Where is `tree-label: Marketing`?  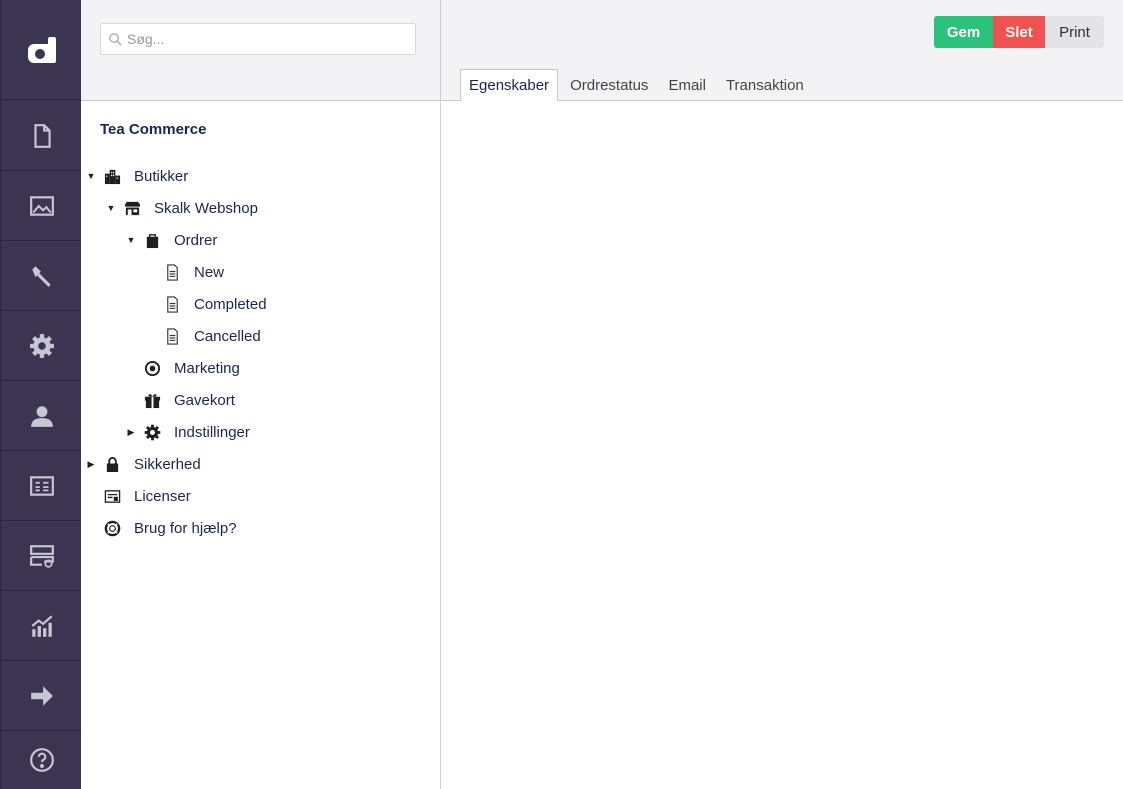
tree-label: Marketing is located at coordinates (207, 368).